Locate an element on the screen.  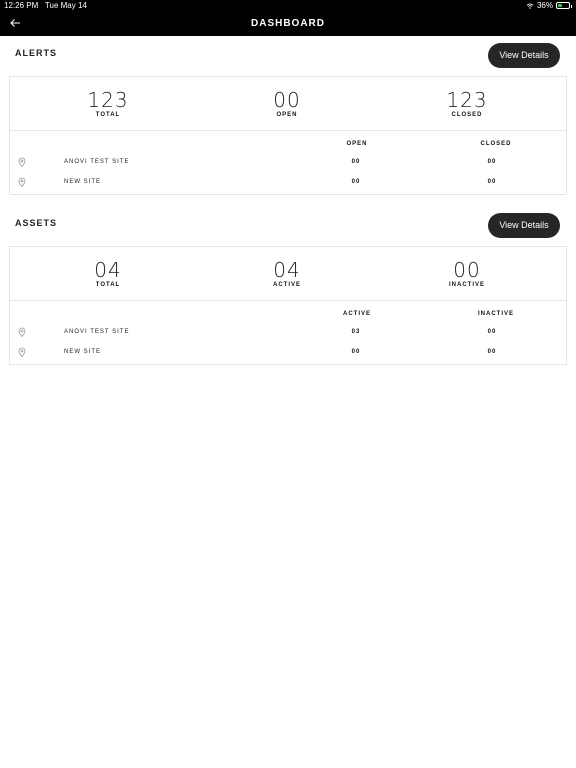
table-row: ANOVI TEST SITE 00 00 is located at coordinates (288, 165).